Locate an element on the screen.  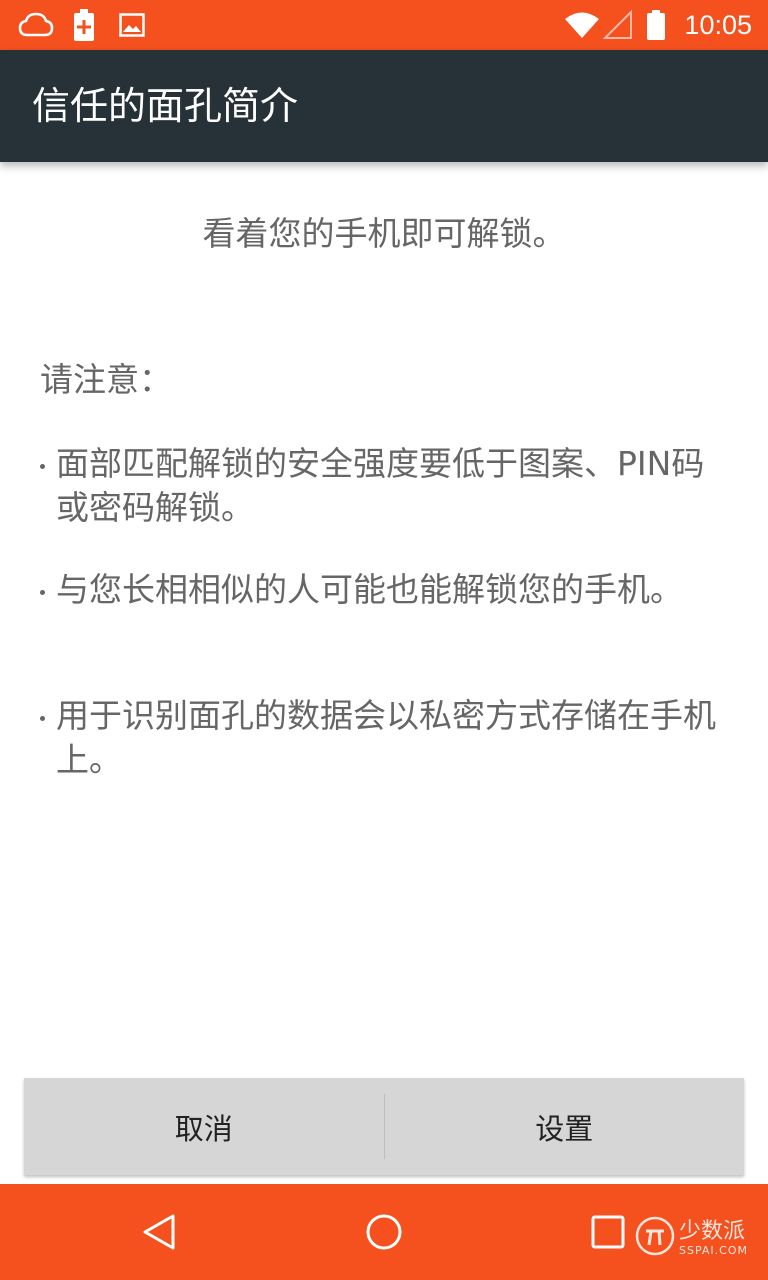
signal-icon is located at coordinates (618, 25).